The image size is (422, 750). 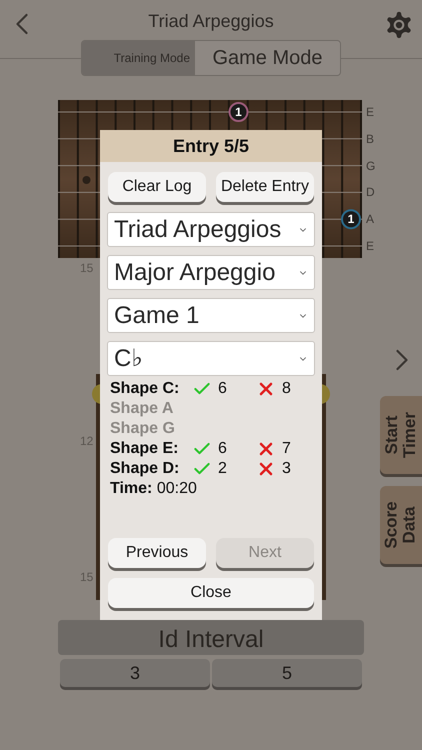 What do you see at coordinates (211, 358) in the screenshot?
I see `select-field: C♭` at bounding box center [211, 358].